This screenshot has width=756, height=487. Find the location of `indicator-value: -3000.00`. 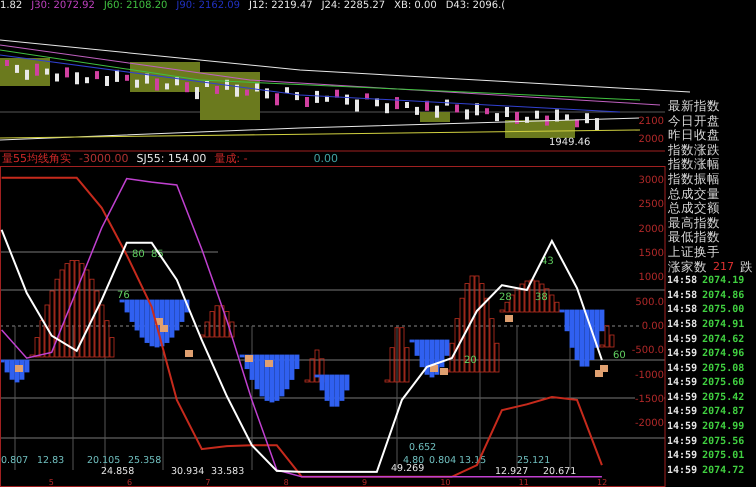

indicator-value: -3000.00 is located at coordinates (103, 159).